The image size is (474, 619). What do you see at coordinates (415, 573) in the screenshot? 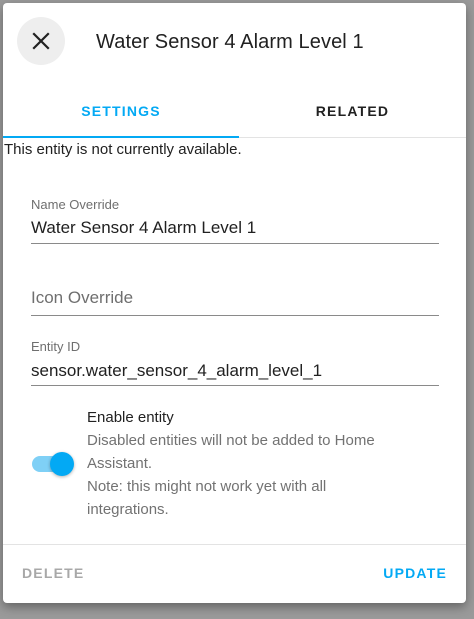
I see `update-button: UPDATE` at bounding box center [415, 573].